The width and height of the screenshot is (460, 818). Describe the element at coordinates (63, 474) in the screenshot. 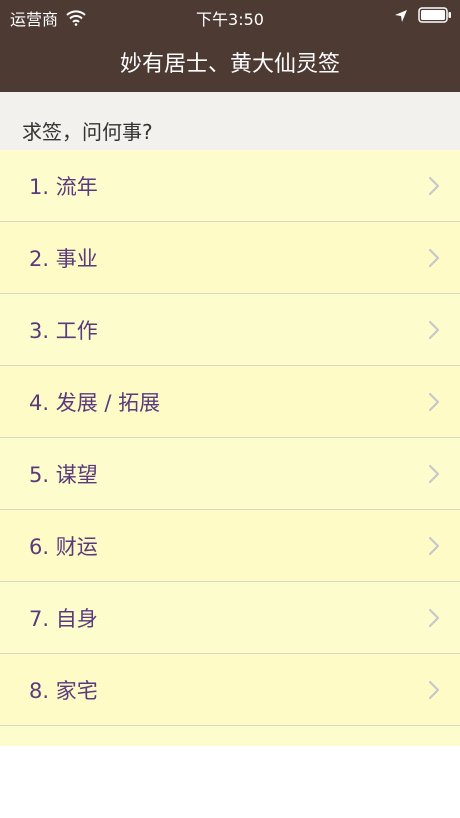

I see `list-item-label: 5. 谋望` at that location.